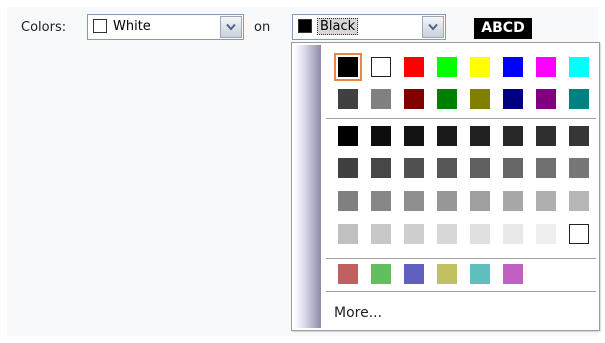 This screenshot has width=605, height=343. What do you see at coordinates (44, 27) in the screenshot?
I see `colors-label: Colors:` at bounding box center [44, 27].